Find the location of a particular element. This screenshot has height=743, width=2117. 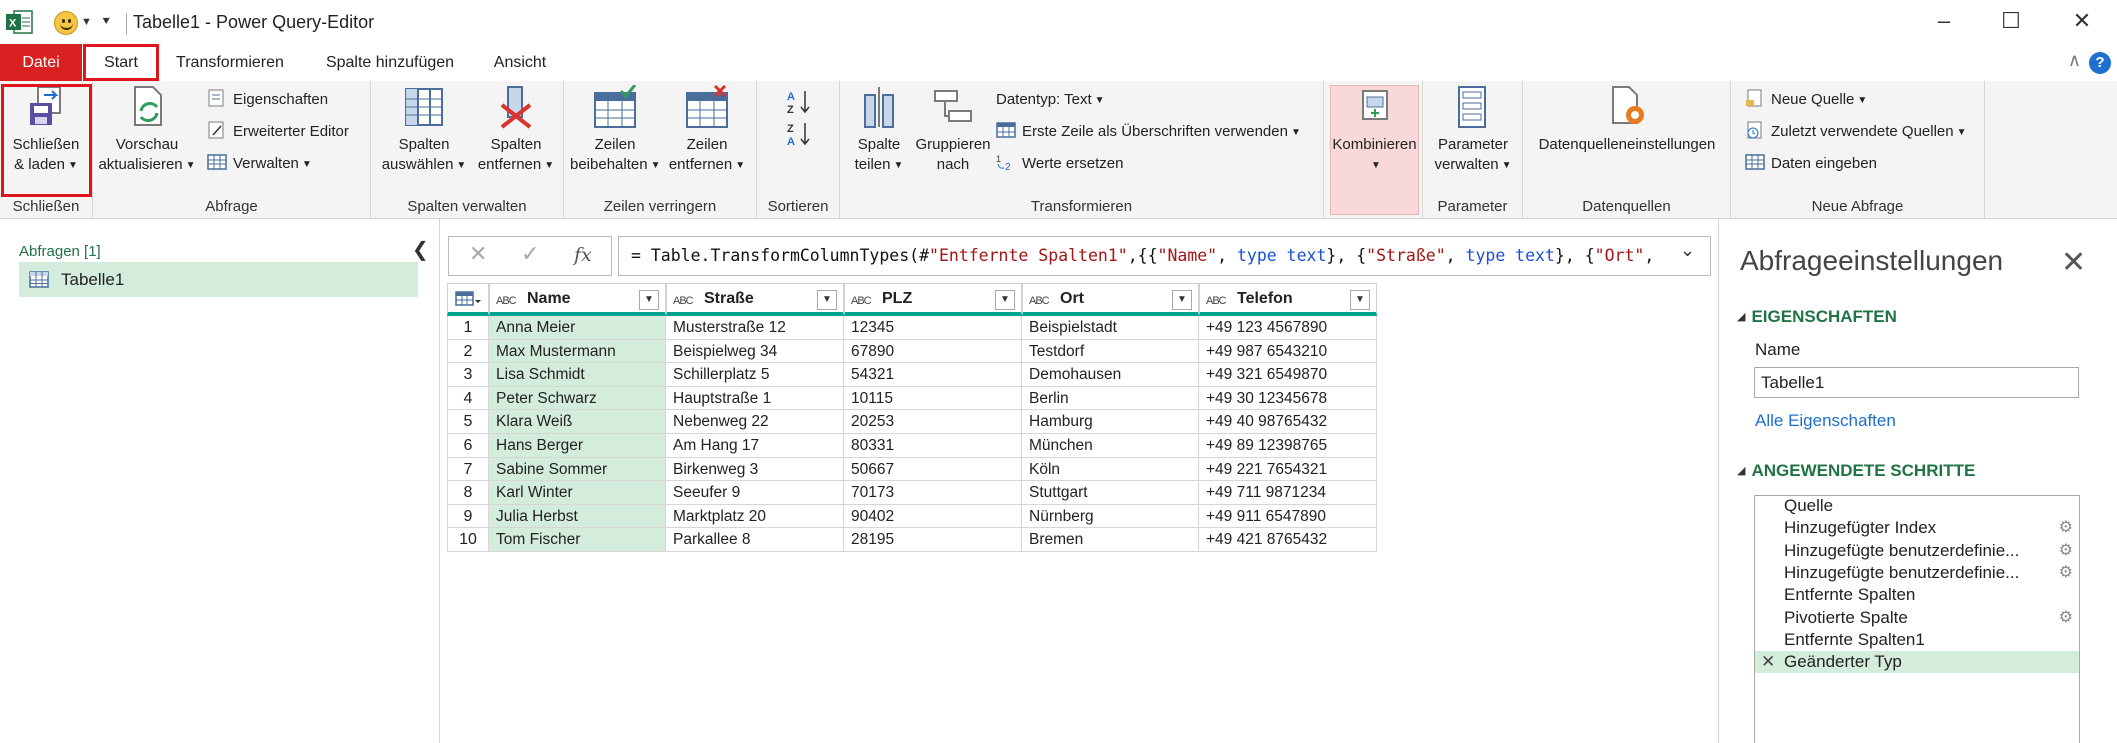

use-first-row-as-headers-button: Erste Zeile als Überschriften verwenden ▼ is located at coordinates (1148, 132).